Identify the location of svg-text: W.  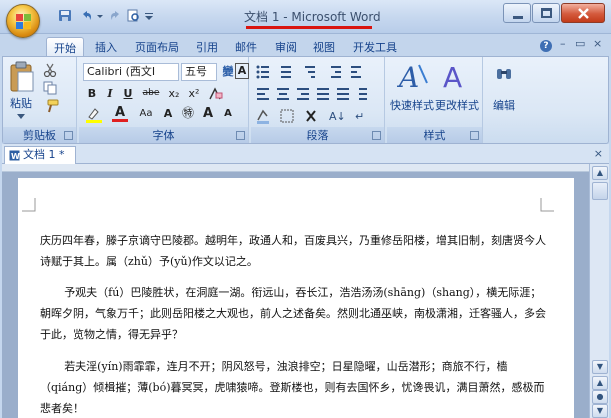
(15, 156).